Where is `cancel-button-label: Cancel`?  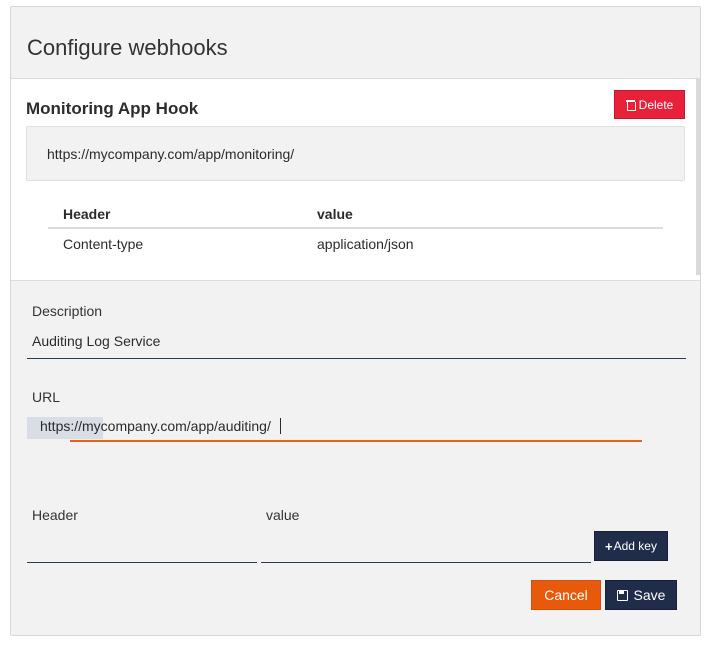
cancel-button-label: Cancel is located at coordinates (566, 595).